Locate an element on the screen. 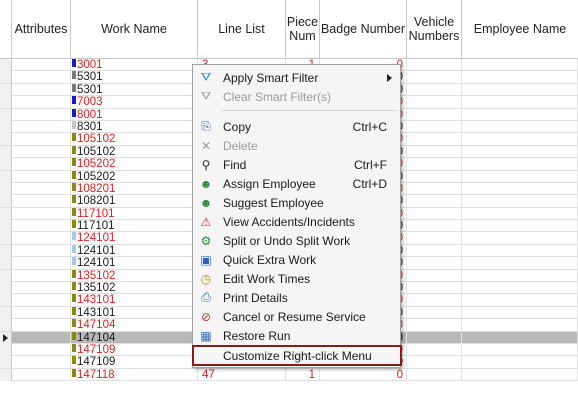 The image size is (578, 414). work-name-cell: 143101 is located at coordinates (134, 312).